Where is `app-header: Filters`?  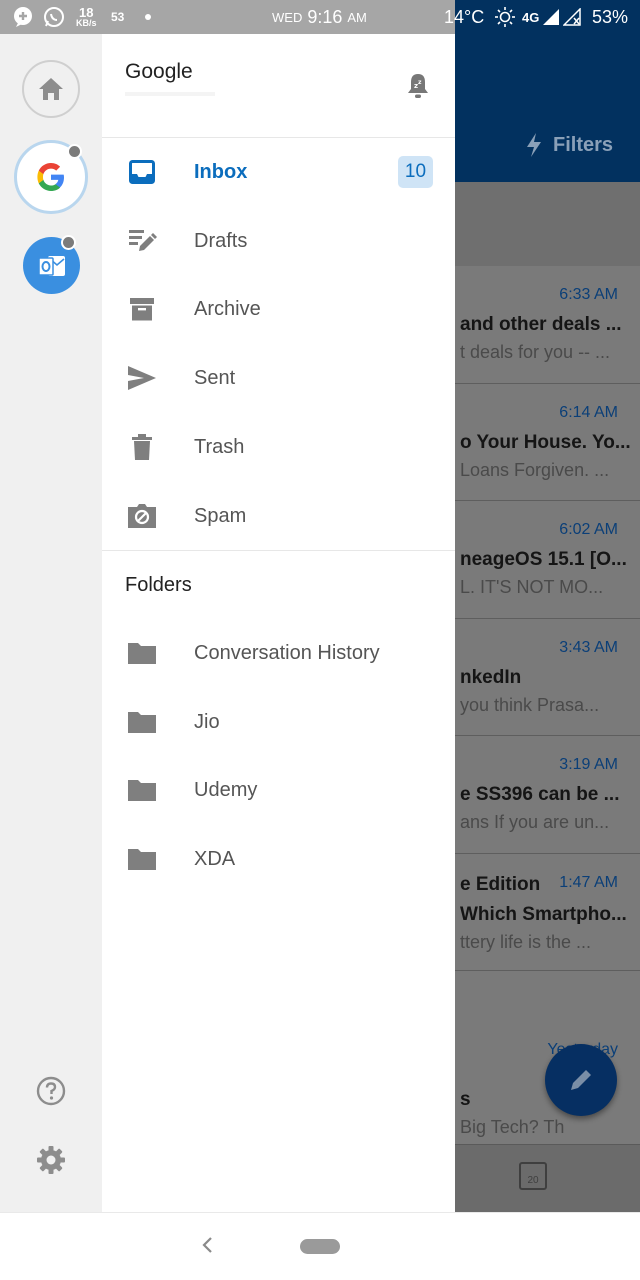
app-header: Filters is located at coordinates (547, 108).